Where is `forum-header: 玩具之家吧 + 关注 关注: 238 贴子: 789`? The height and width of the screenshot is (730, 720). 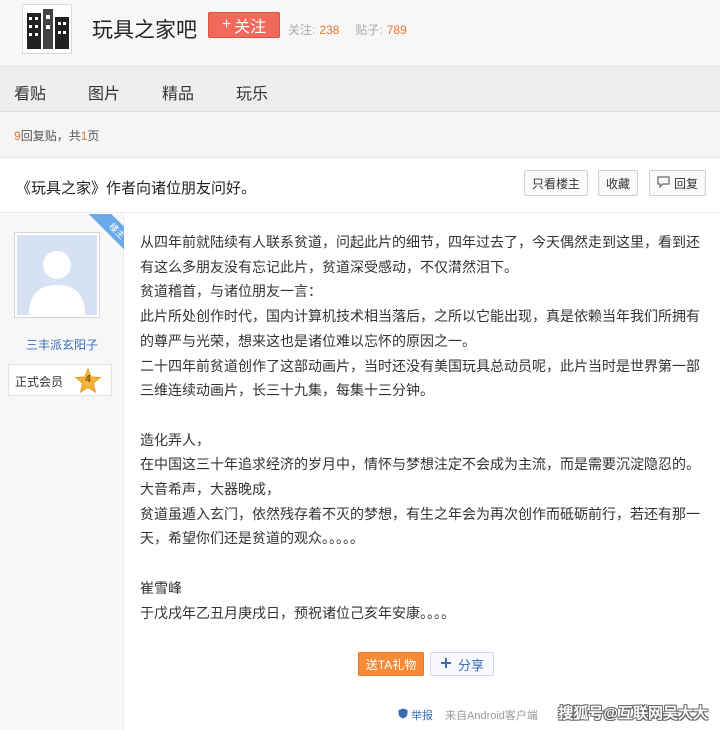 forum-header: 玩具之家吧 + 关注 关注: 238 贴子: 789 is located at coordinates (360, 33).